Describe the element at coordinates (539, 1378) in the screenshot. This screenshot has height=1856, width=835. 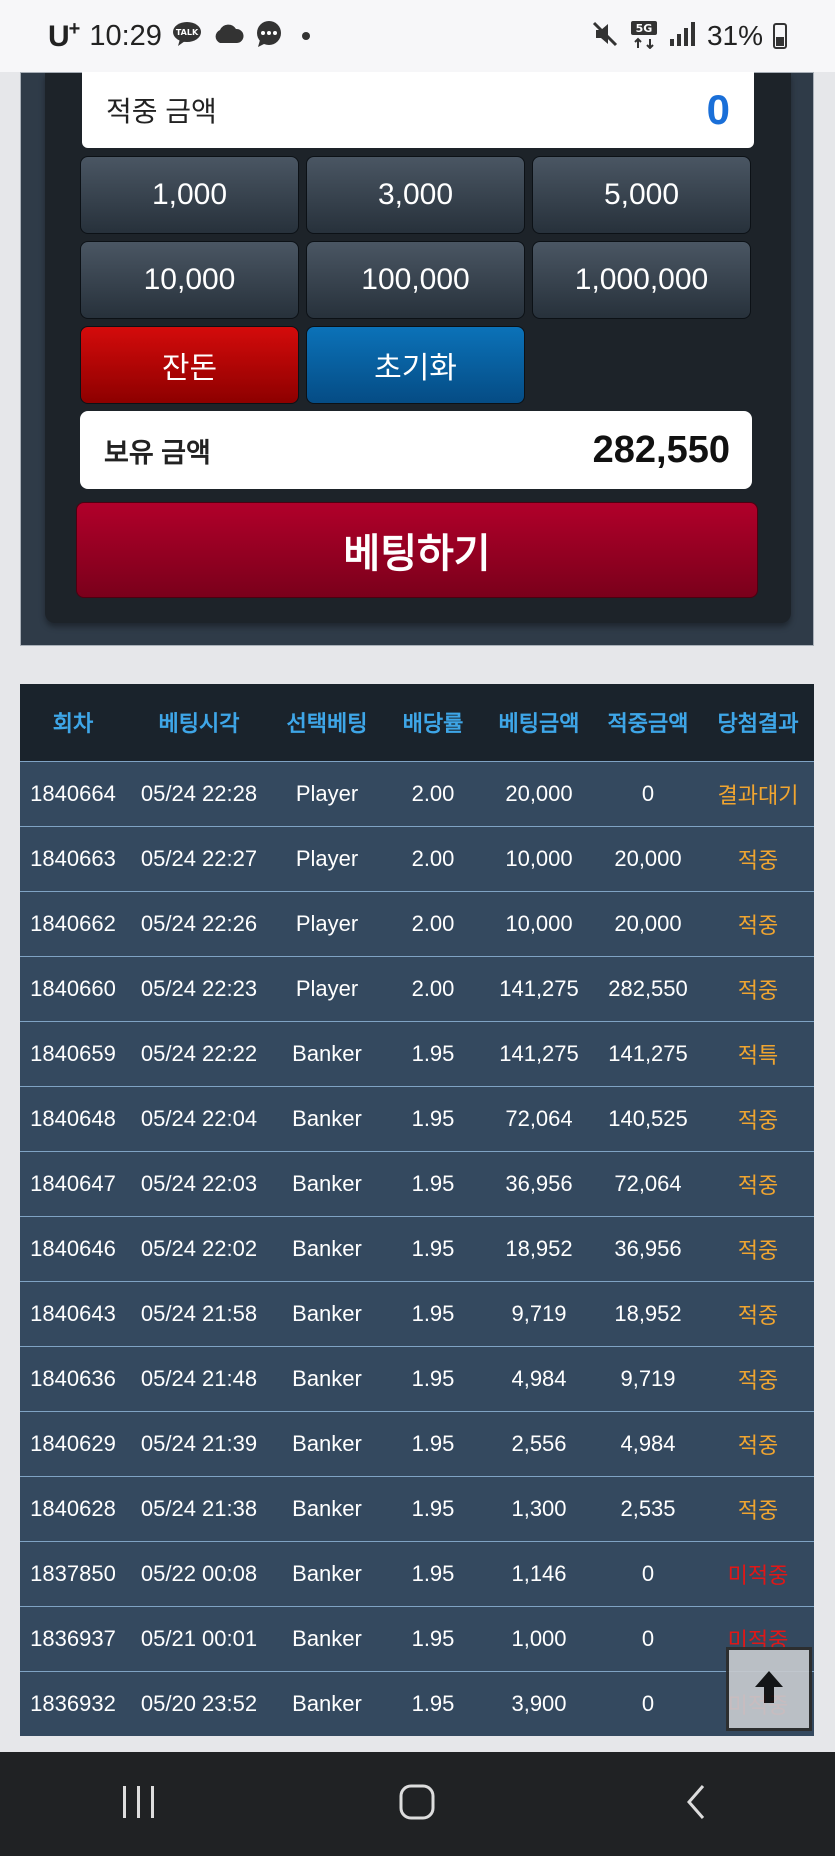
I see `cell-bet-amount: 4,984` at that location.